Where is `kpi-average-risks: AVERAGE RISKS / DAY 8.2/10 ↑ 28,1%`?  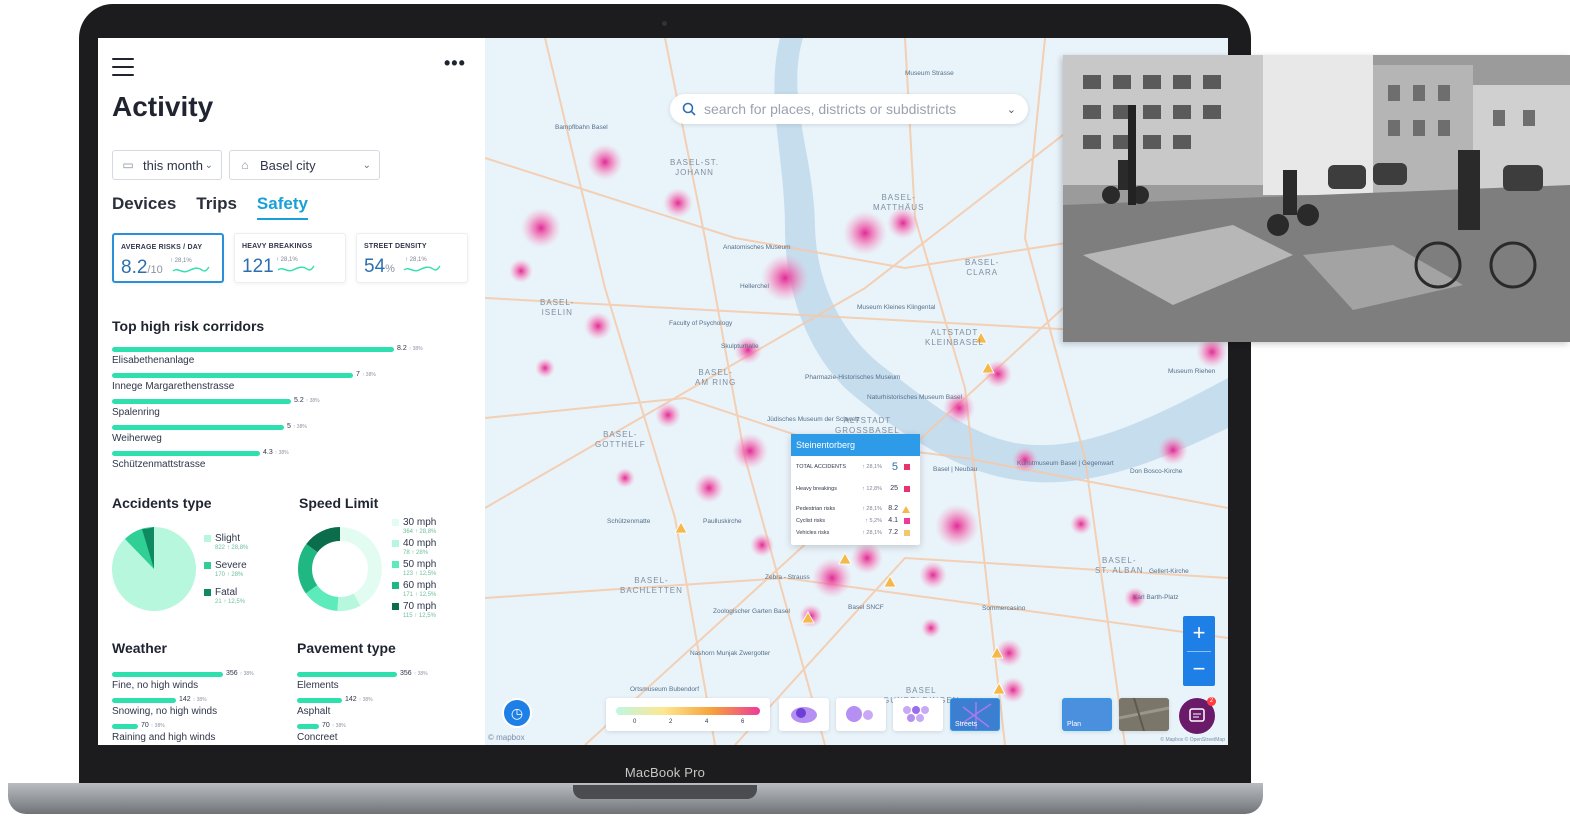 kpi-average-risks: AVERAGE RISKS / DAY 8.2/10 ↑ 28,1% is located at coordinates (168, 258).